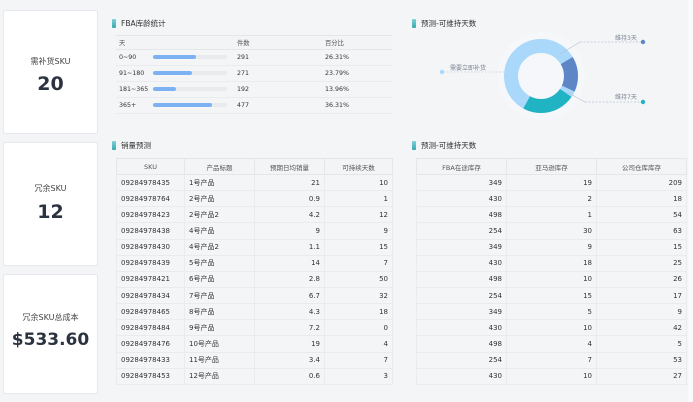 This screenshot has height=402, width=693. What do you see at coordinates (50, 72) in the screenshot?
I see `kpi-card-restock: 需补货SKU 20` at bounding box center [50, 72].